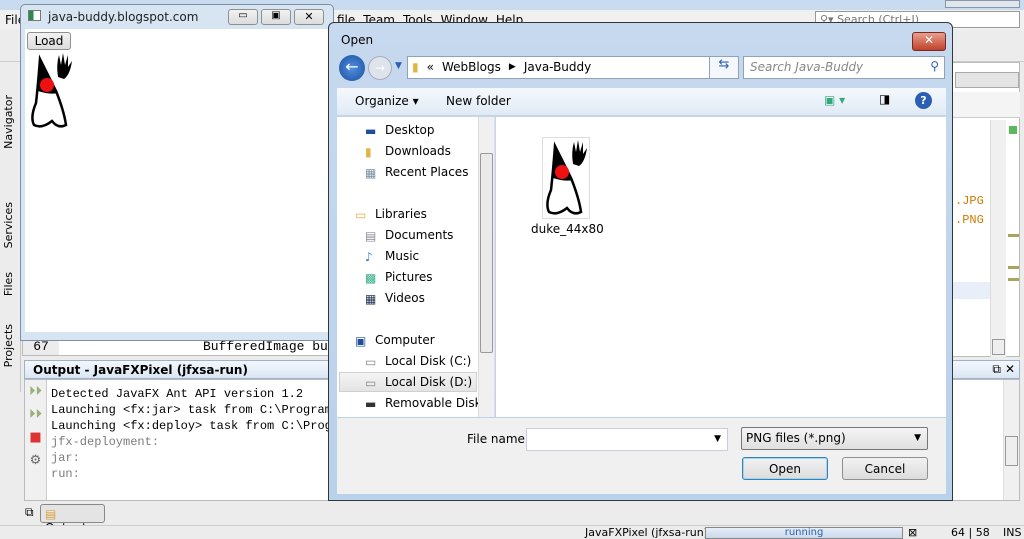 The height and width of the screenshot is (539, 1024). Describe the element at coordinates (371, 172) in the screenshot. I see `recent-places-icon: ▦` at that location.